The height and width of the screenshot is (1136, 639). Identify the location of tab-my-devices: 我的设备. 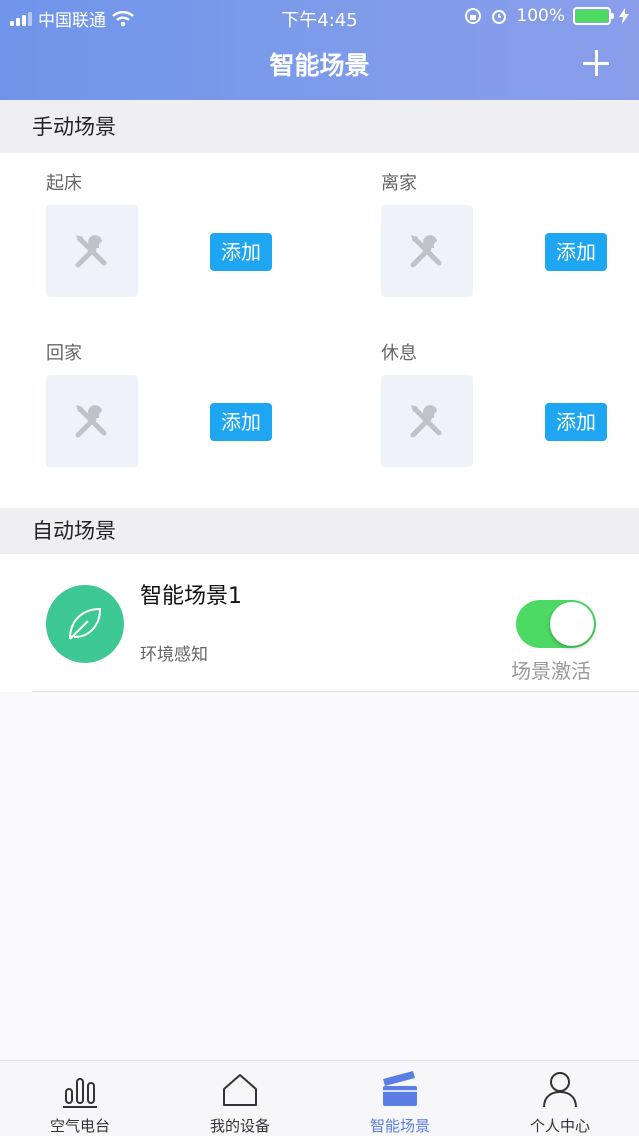
(240, 1098).